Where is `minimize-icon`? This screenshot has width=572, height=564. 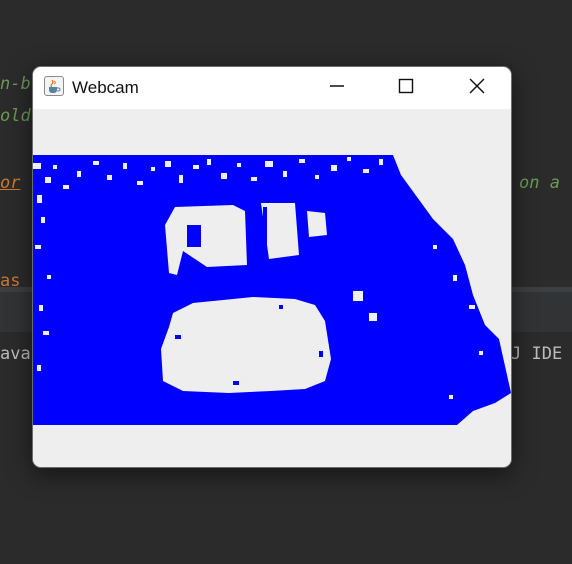 minimize-icon is located at coordinates (337, 88).